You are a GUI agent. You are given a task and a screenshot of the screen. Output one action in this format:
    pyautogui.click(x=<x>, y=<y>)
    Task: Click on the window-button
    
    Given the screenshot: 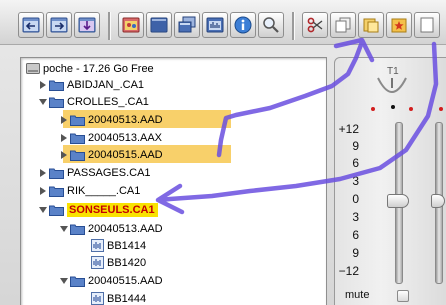 What is the action you would take?
    pyautogui.click(x=159, y=25)
    